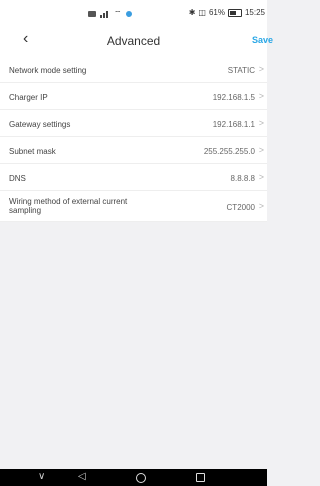 The height and width of the screenshot is (486, 320). Describe the element at coordinates (133, 69) in the screenshot. I see `network-mode-row: Network mode setting STATIC >` at that location.